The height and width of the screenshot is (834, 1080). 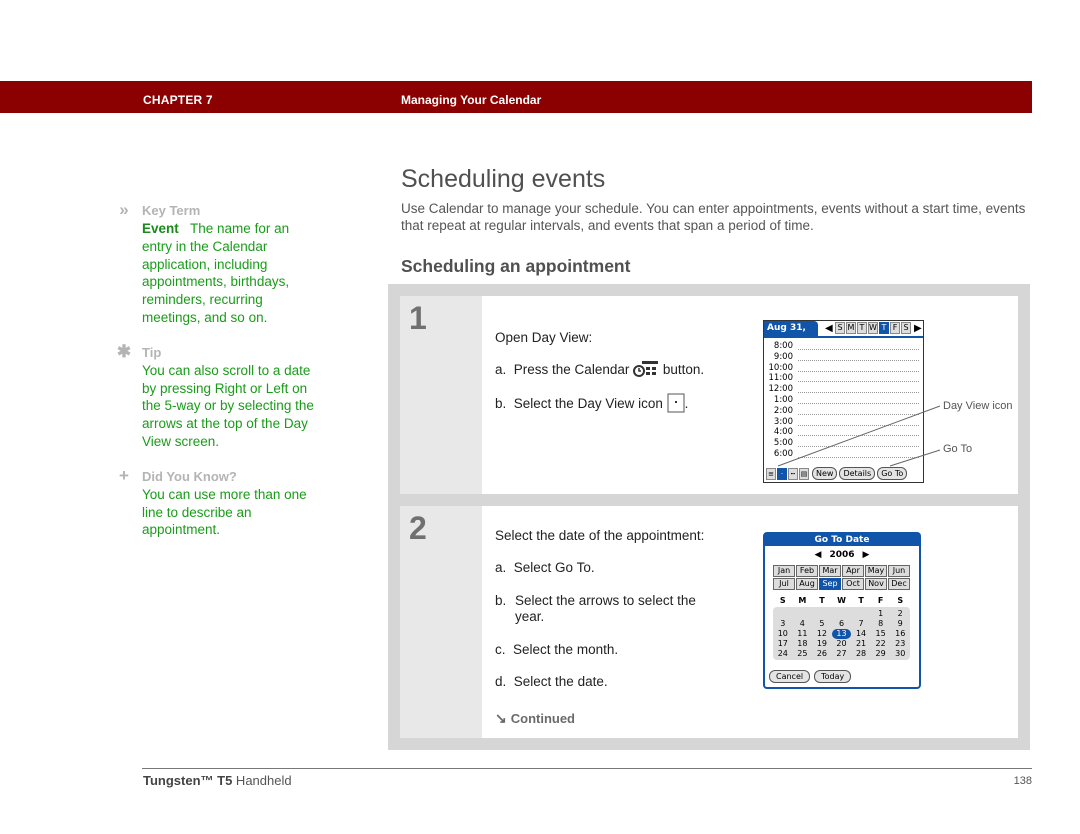 I want to click on today-button: Today, so click(x=833, y=676).